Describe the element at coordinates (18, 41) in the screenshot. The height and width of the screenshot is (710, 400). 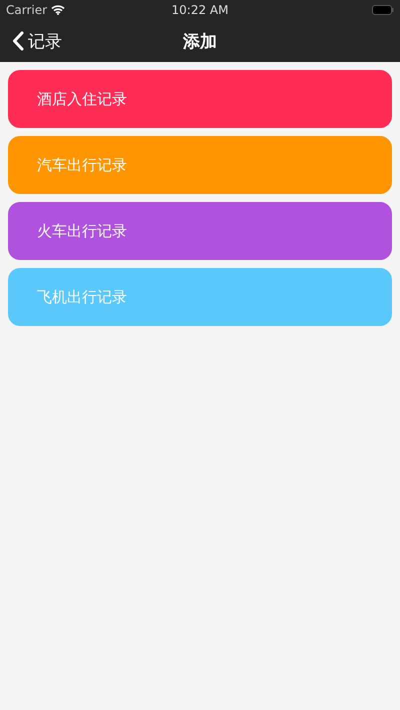
I see `chevron-left-icon` at that location.